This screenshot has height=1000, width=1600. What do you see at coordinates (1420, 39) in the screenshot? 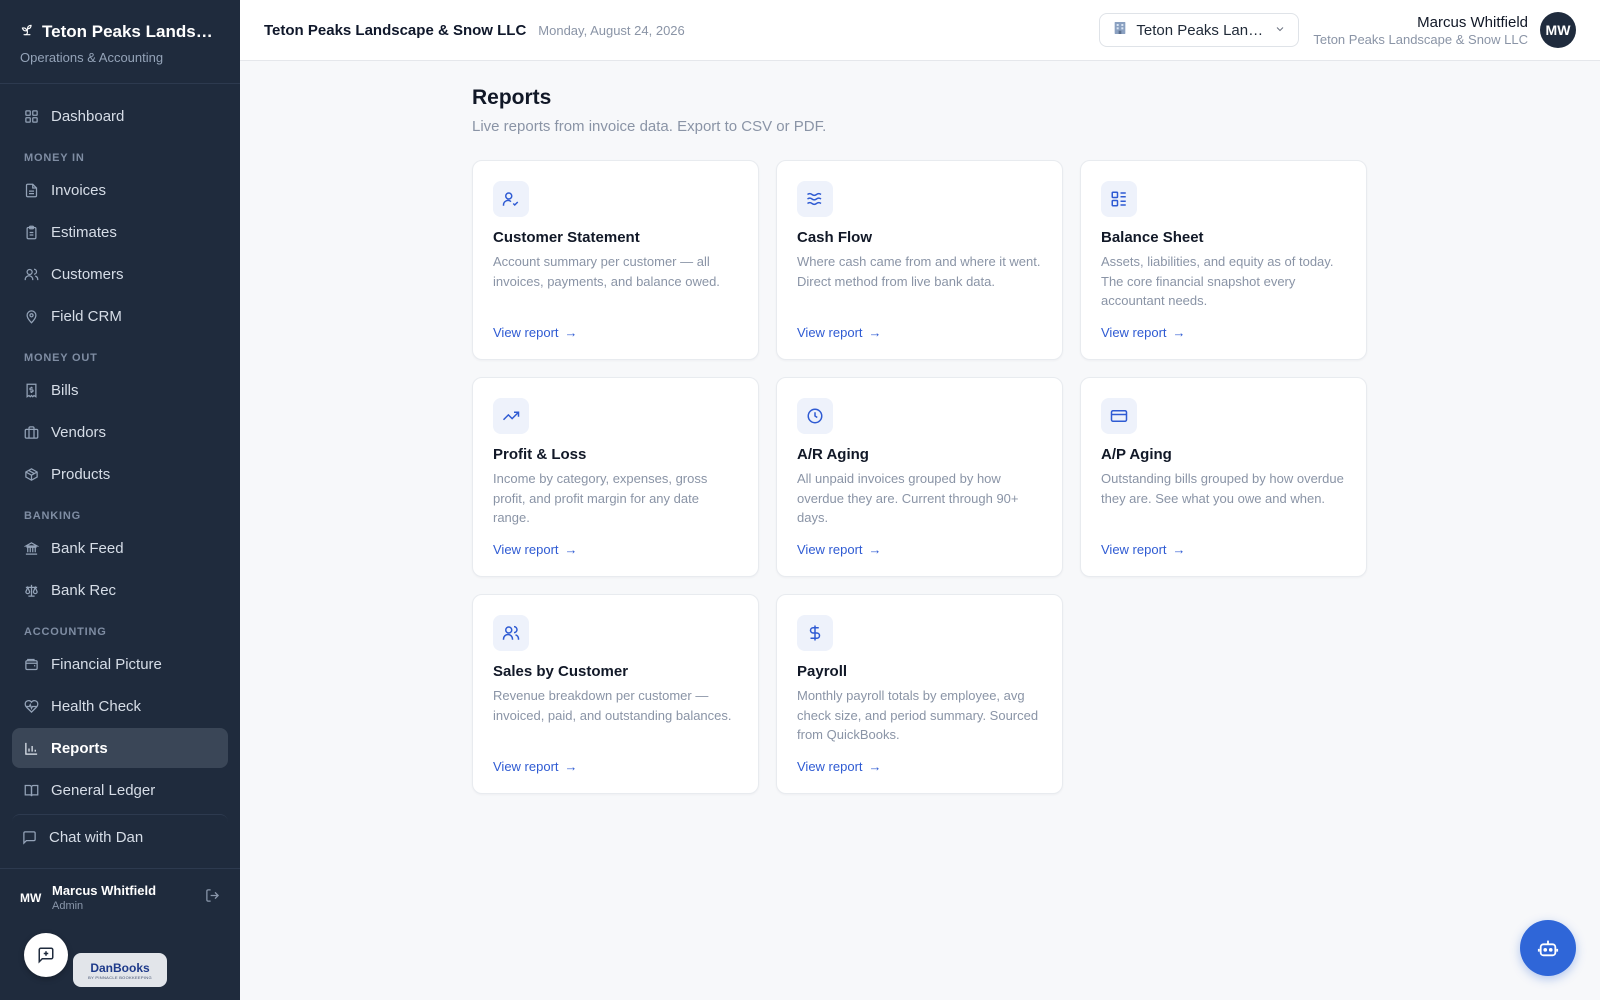
I see `header-user-company: Teton Peaks Landscape & Snow LLC` at bounding box center [1420, 39].